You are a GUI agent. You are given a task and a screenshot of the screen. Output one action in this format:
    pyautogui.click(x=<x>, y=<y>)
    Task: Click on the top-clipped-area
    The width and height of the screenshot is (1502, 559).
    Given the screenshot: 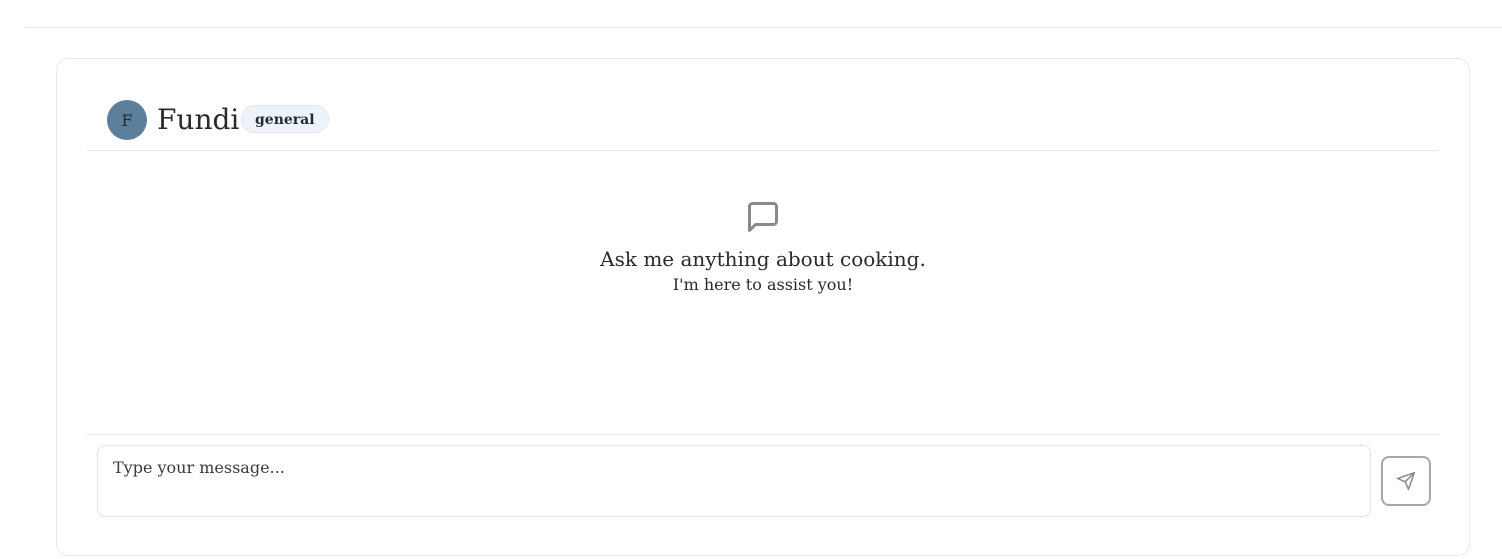 What is the action you would take?
    pyautogui.click(x=751, y=14)
    